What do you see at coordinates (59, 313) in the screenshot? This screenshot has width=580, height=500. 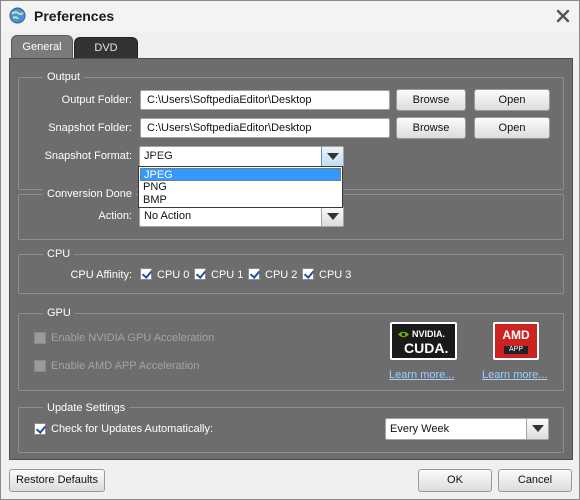 I see `gpu-legend: GPU` at bounding box center [59, 313].